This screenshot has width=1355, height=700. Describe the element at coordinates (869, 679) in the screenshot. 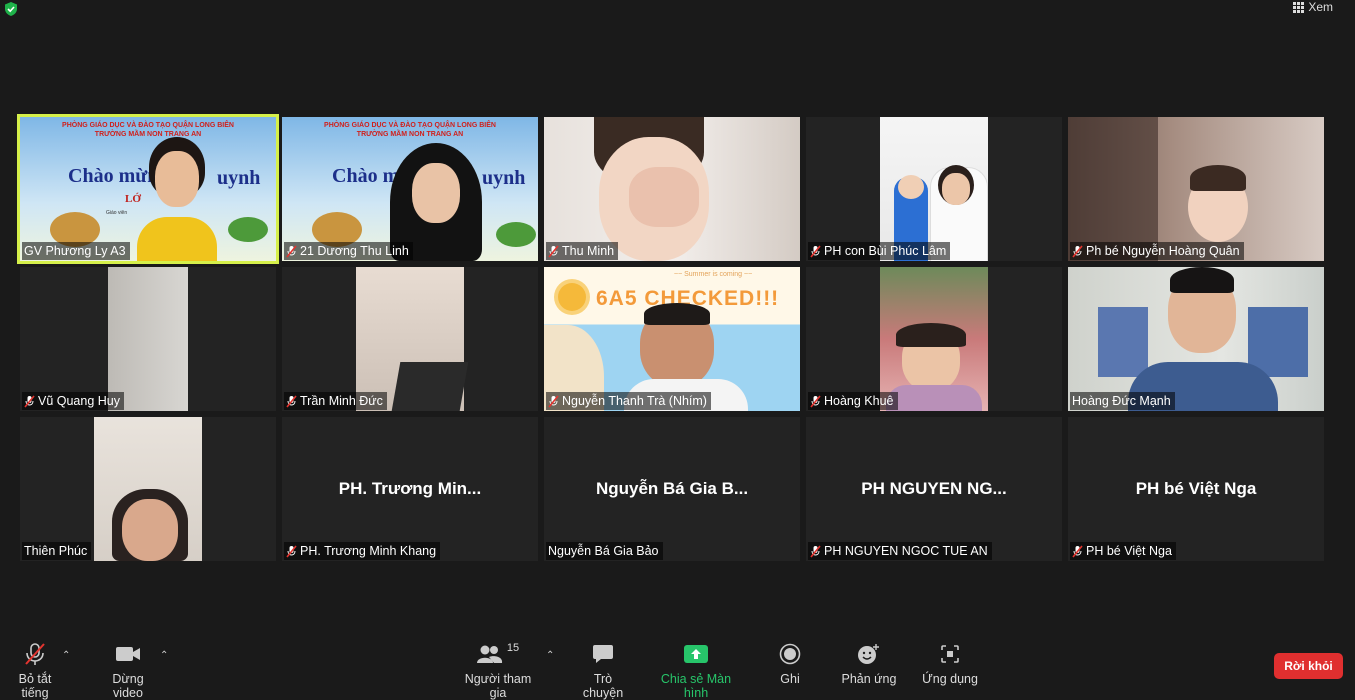

I see `reactions-label: Phản ứng` at that location.